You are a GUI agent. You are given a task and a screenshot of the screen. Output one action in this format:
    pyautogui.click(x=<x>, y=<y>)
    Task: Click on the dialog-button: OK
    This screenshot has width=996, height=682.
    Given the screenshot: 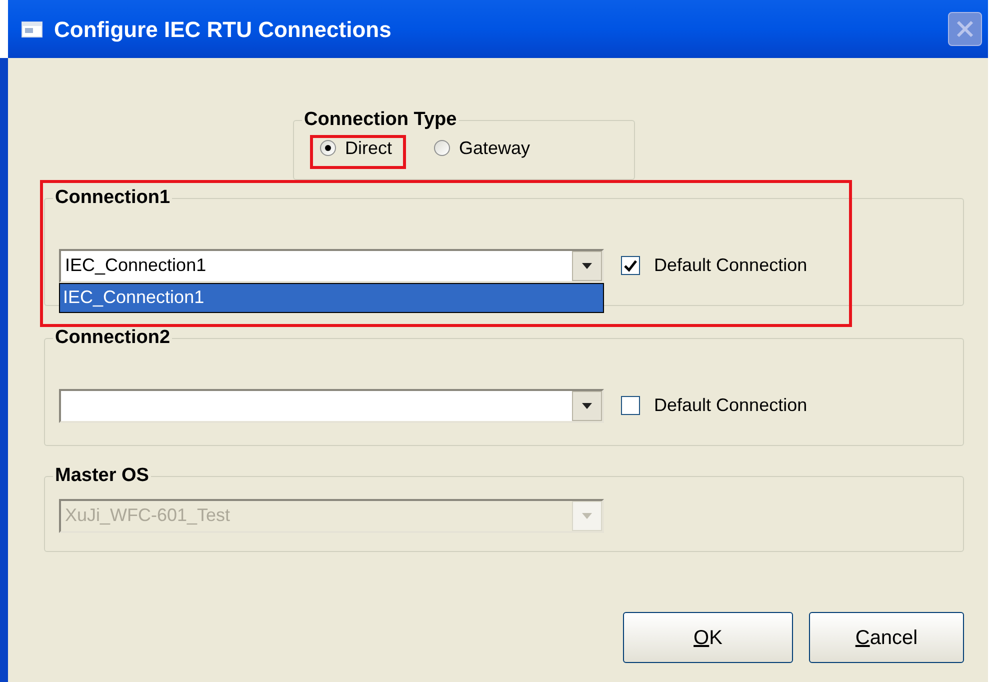 What is the action you would take?
    pyautogui.click(x=708, y=637)
    